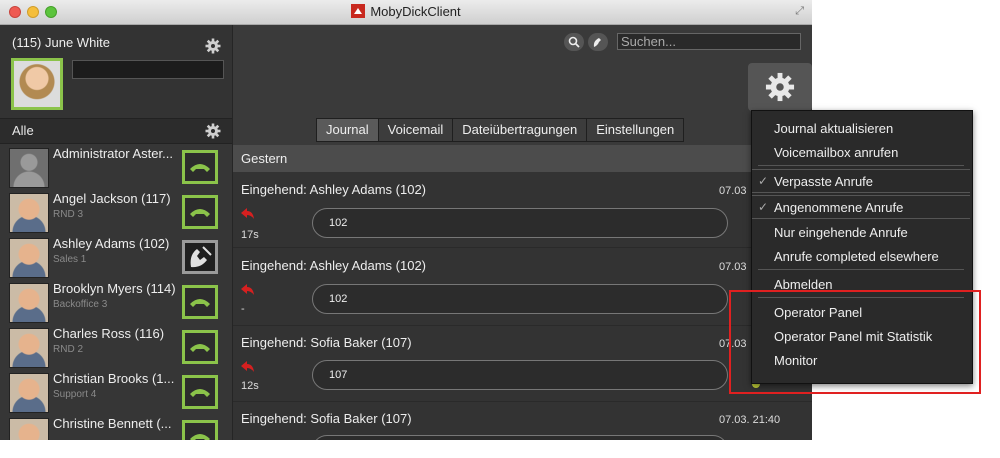 This screenshot has width=1000, height=458. I want to click on phone-busy-icon, so click(201, 257).